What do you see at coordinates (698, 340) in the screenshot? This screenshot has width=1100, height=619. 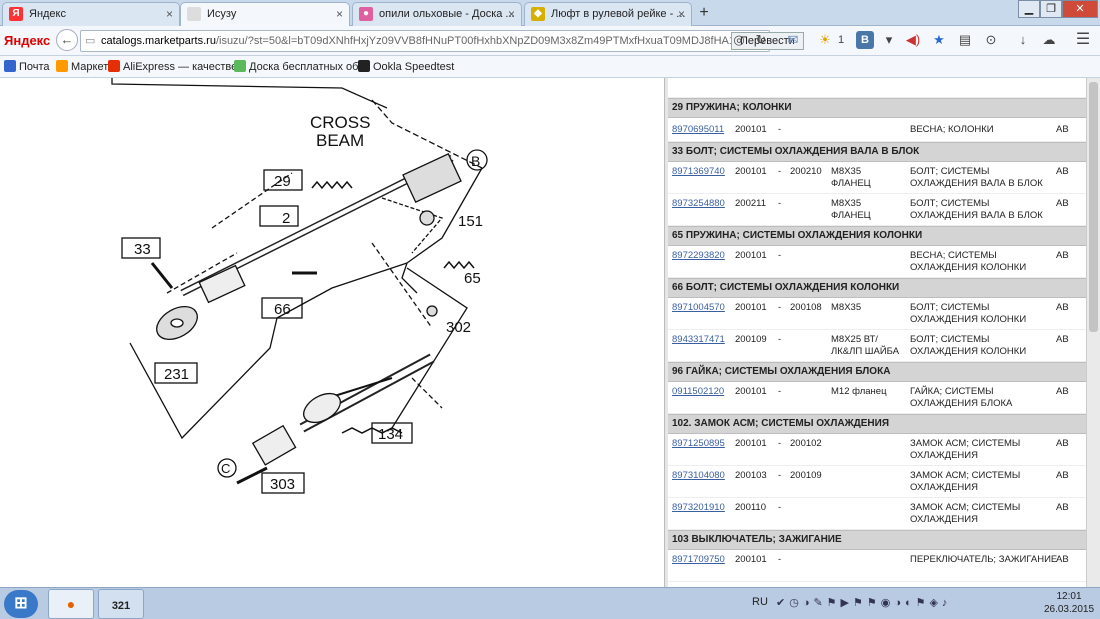 I see `part-number-link: 8943317471` at bounding box center [698, 340].